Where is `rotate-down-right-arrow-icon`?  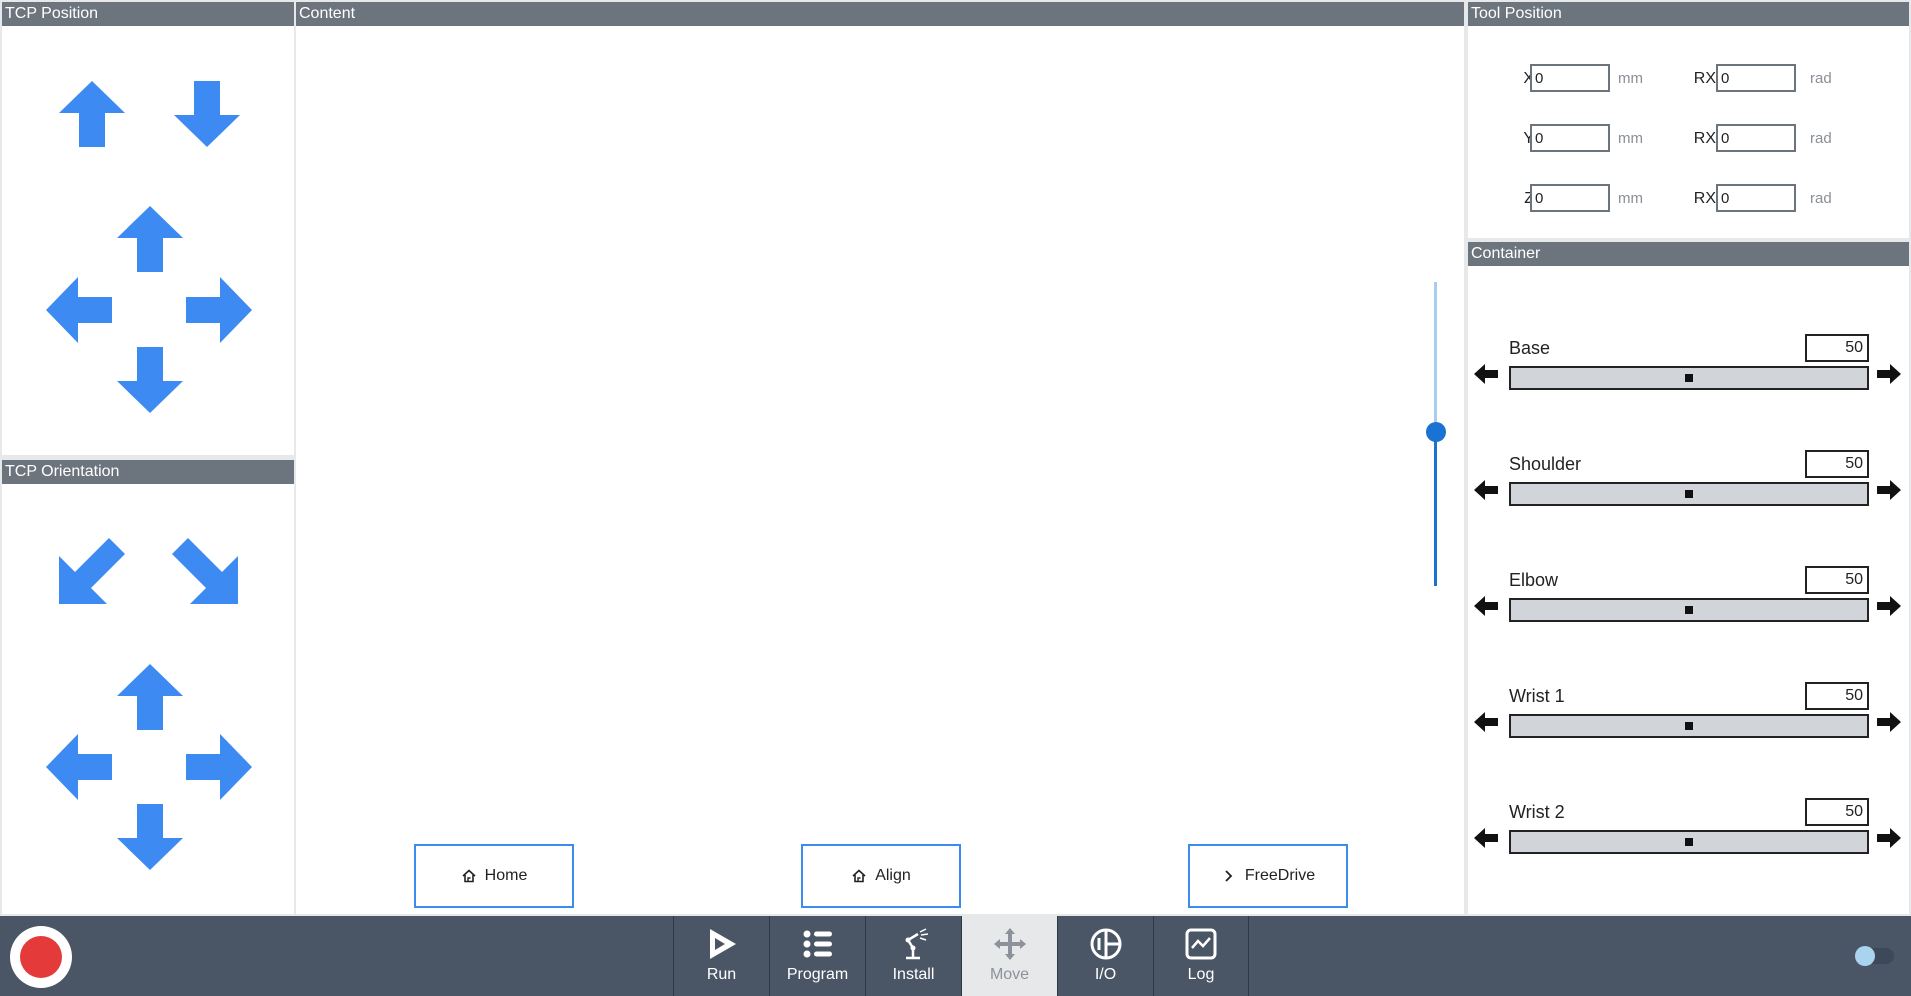
rotate-down-right-arrow-icon is located at coordinates (205, 571).